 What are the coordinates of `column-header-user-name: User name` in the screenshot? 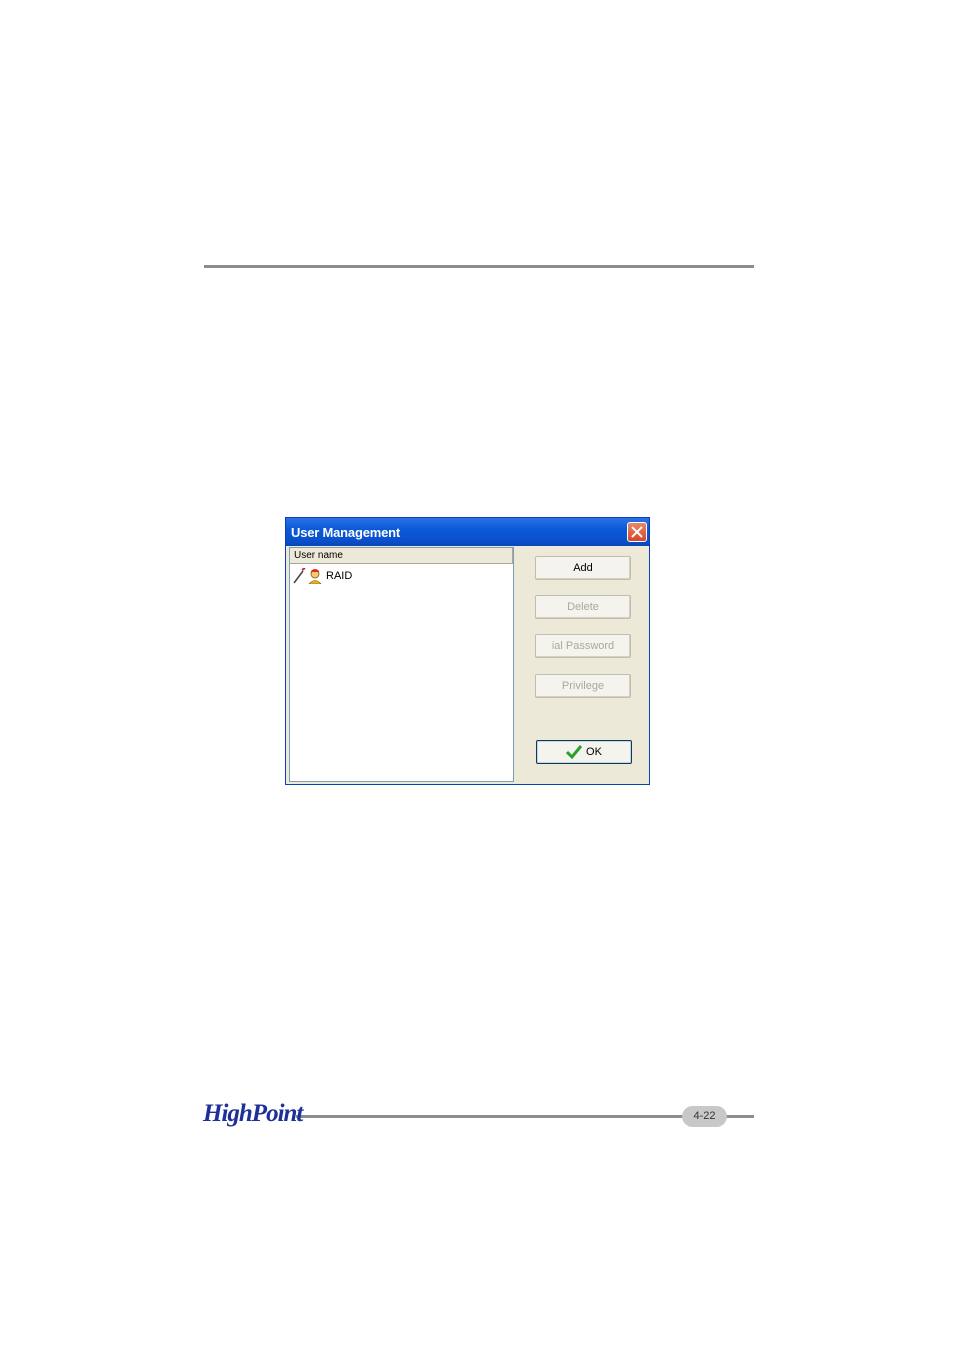 It's located at (401, 556).